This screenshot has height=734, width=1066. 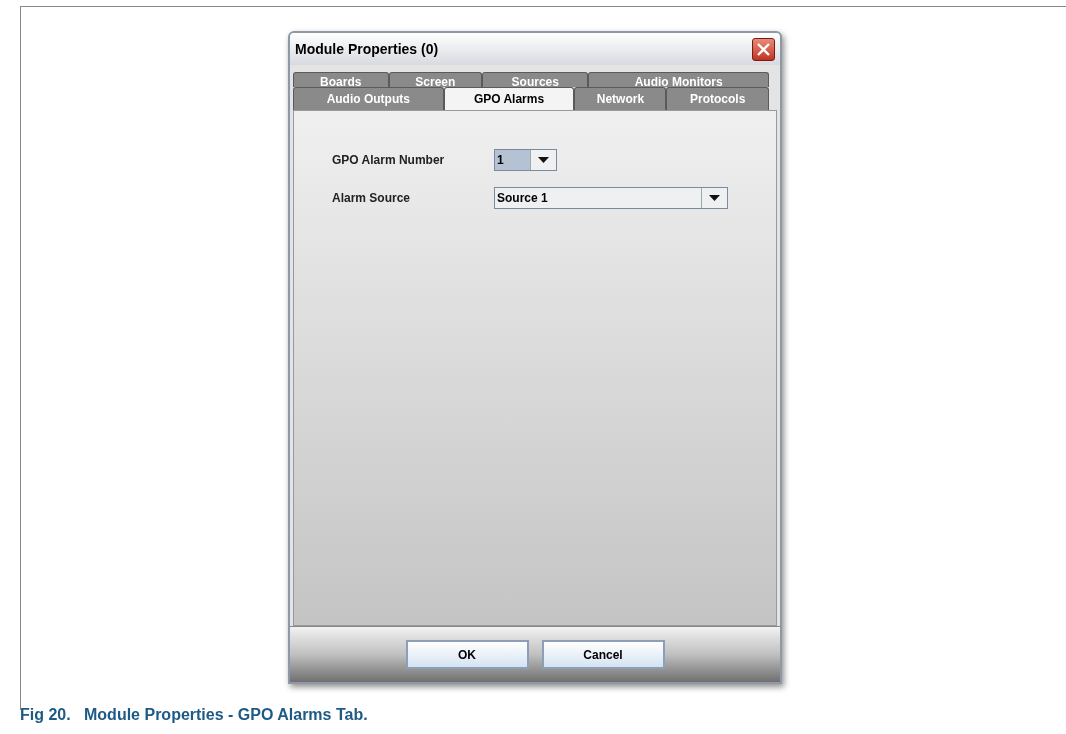 What do you see at coordinates (341, 79) in the screenshot?
I see `tab: Boards` at bounding box center [341, 79].